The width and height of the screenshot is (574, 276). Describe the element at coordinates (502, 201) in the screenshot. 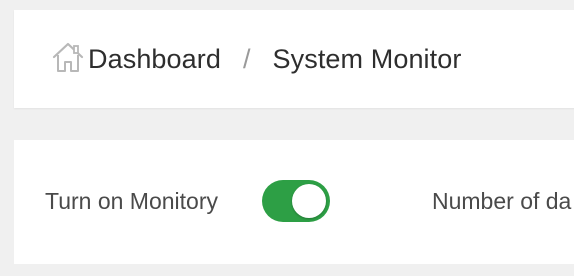

I see `days-label: Number of da` at that location.